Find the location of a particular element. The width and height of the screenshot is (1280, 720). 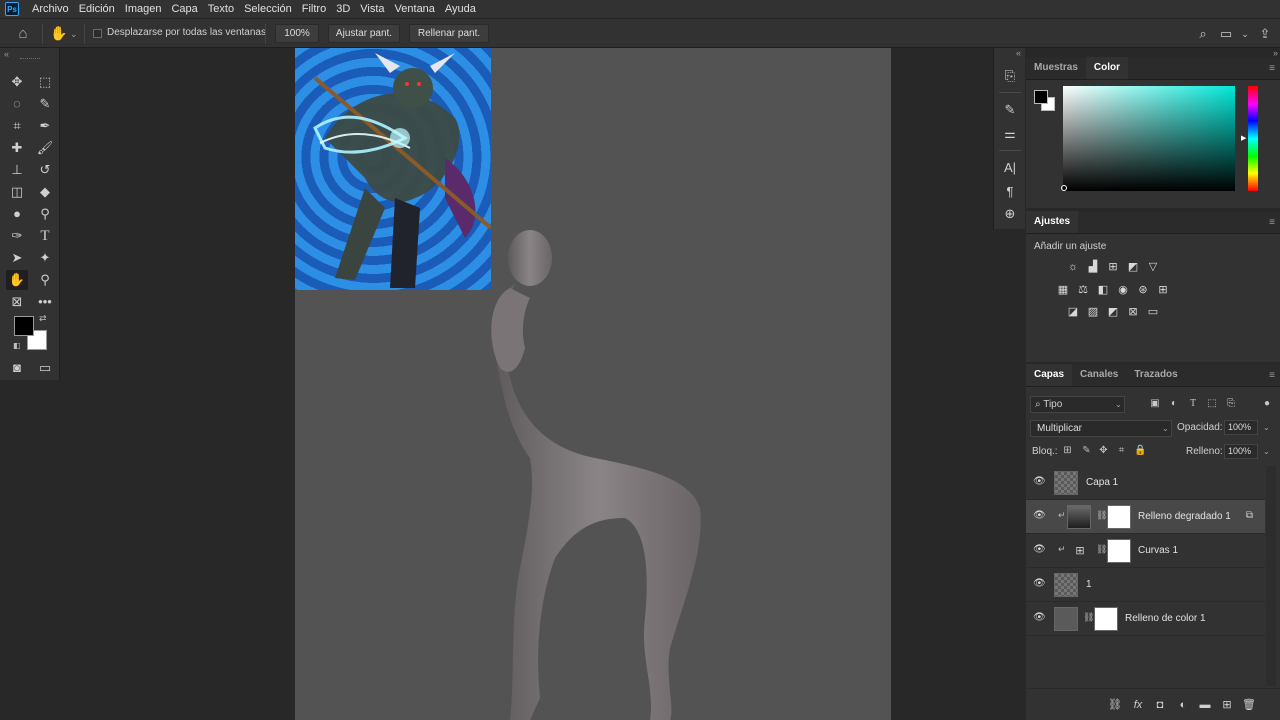

collapse-arrows-icon: » is located at coordinates (1275, 53).